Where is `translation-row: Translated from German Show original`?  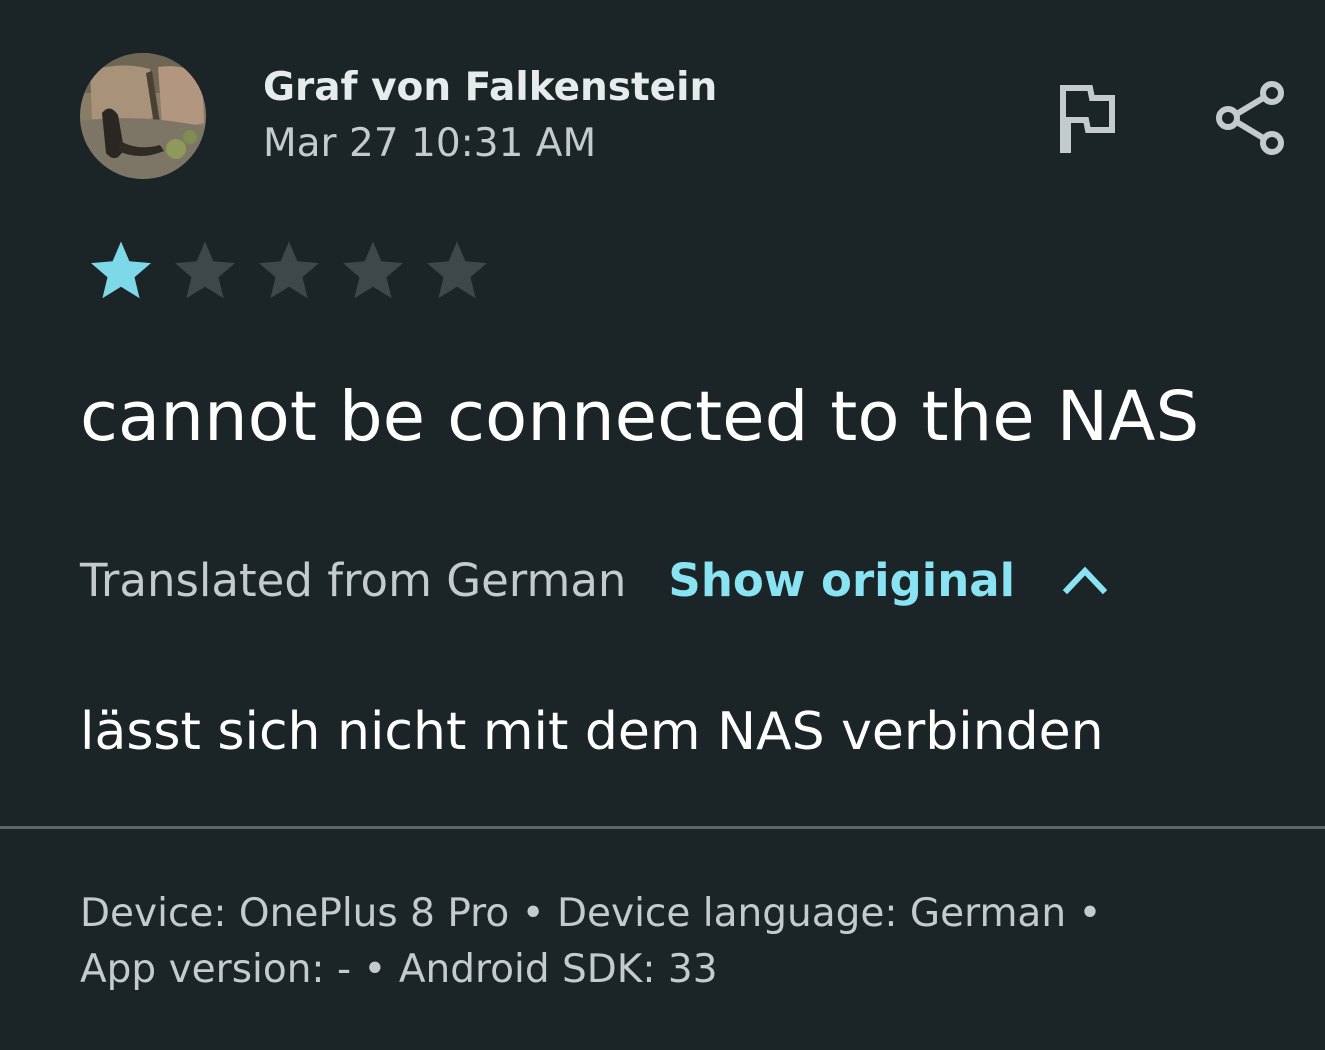 translation-row: Translated from German Show original is located at coordinates (595, 580).